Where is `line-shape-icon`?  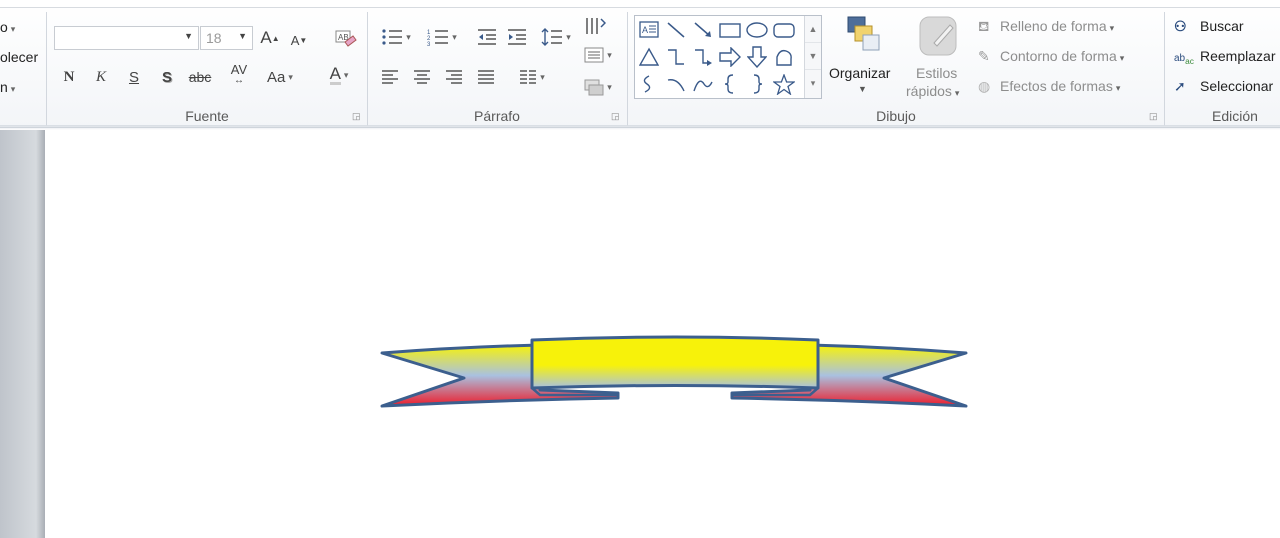
line-shape-icon is located at coordinates (676, 30).